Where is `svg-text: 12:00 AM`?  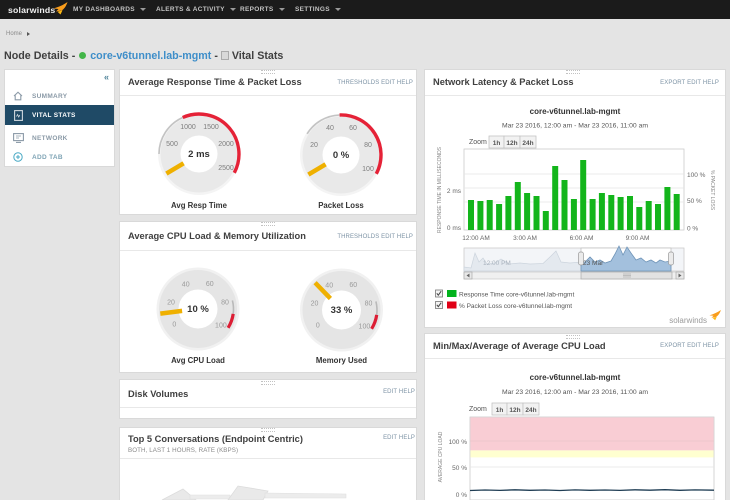 svg-text: 12:00 AM is located at coordinates (475, 238).